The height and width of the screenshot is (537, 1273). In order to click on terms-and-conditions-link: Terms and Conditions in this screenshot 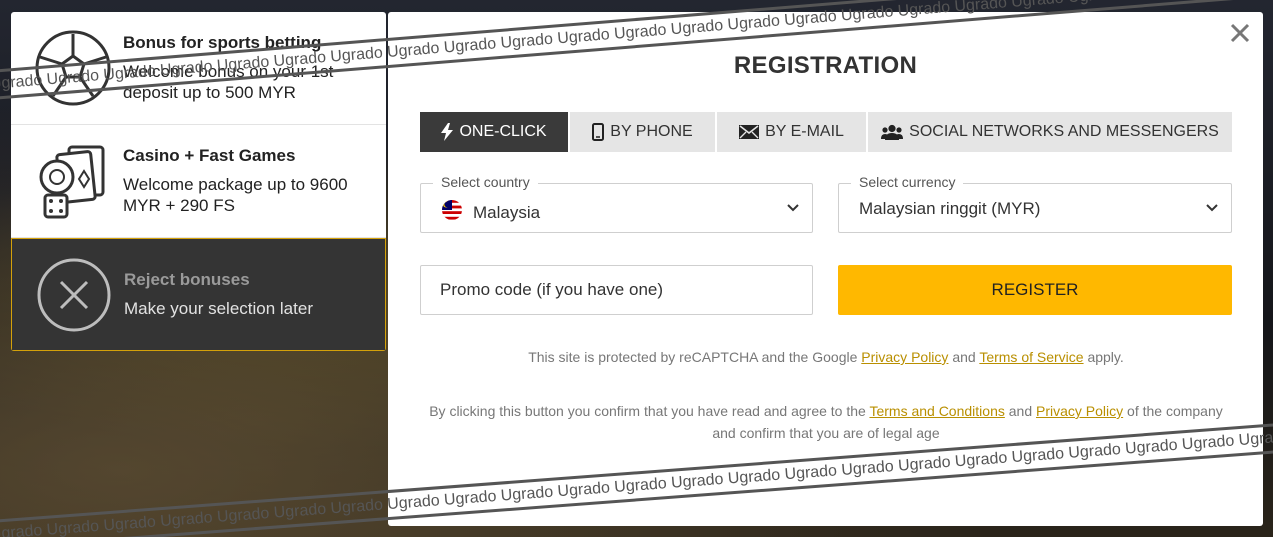, I will do `click(936, 411)`.